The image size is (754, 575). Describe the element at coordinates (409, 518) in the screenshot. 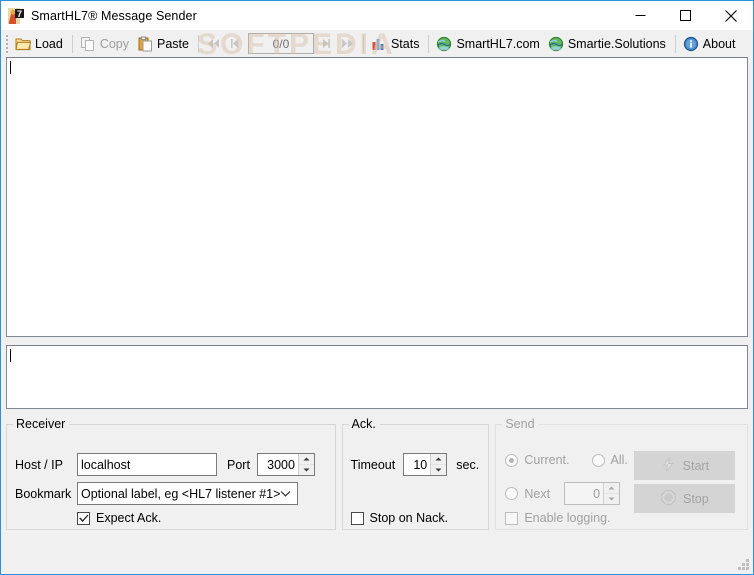

I see `stop-on-nack-label: Stop on Nack.` at that location.